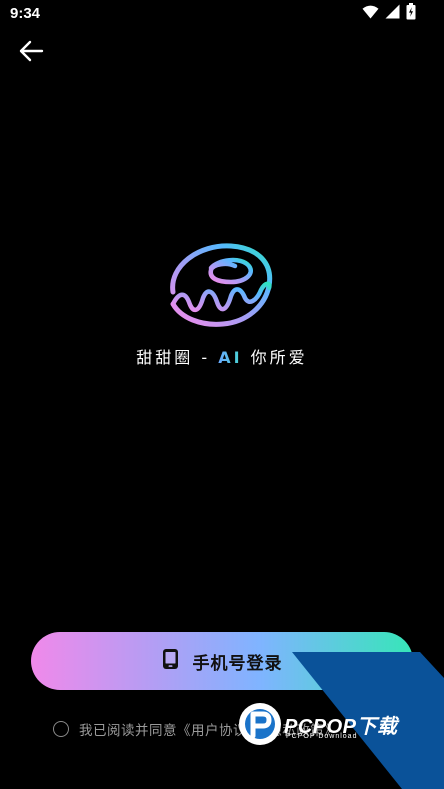 Image resolution: width=444 pixels, height=789 pixels. I want to click on agreement-checkbox, so click(61, 729).